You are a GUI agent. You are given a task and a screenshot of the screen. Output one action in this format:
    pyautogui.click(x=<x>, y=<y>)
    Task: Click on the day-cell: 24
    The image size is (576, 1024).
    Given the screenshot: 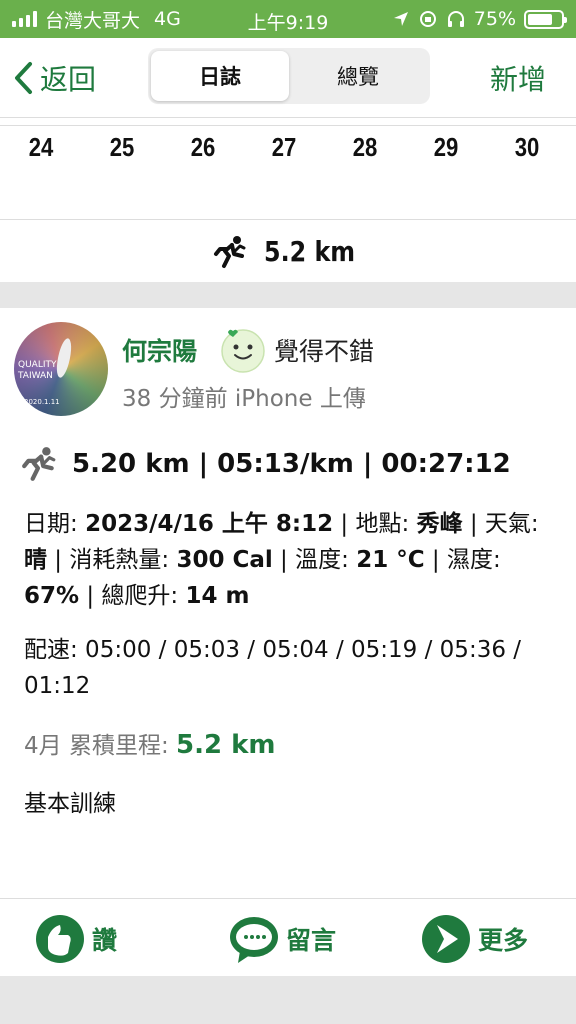 What is the action you would take?
    pyautogui.click(x=41, y=147)
    